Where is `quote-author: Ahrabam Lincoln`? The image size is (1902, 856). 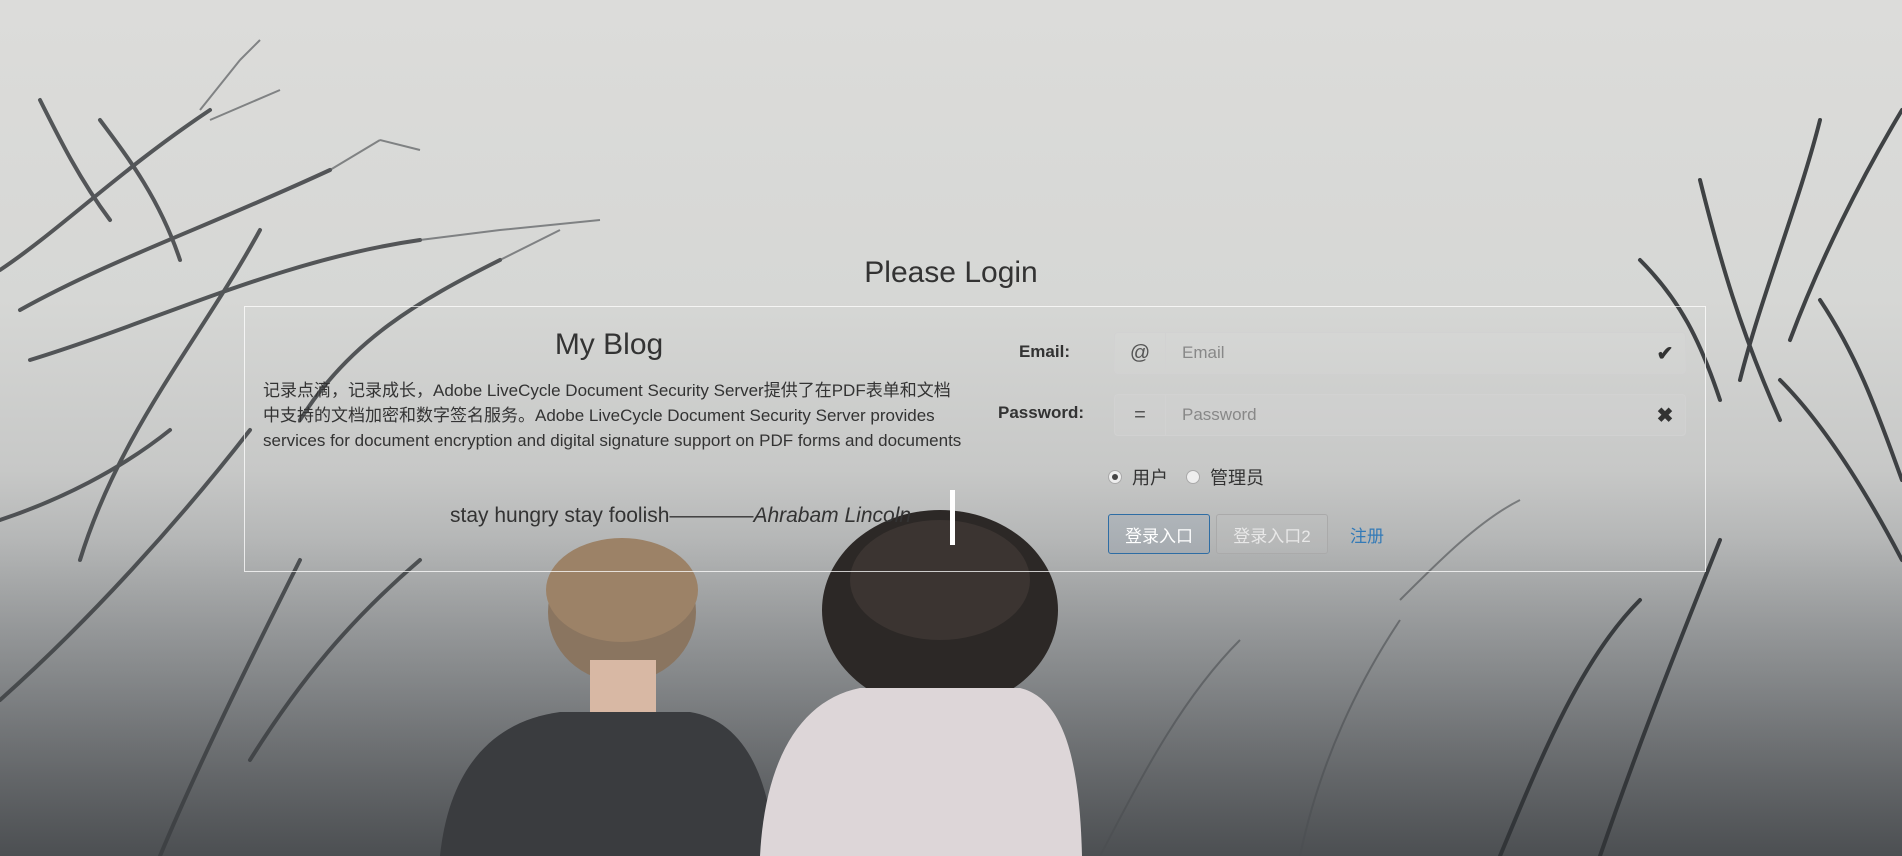 quote-author: Ahrabam Lincoln is located at coordinates (832, 515).